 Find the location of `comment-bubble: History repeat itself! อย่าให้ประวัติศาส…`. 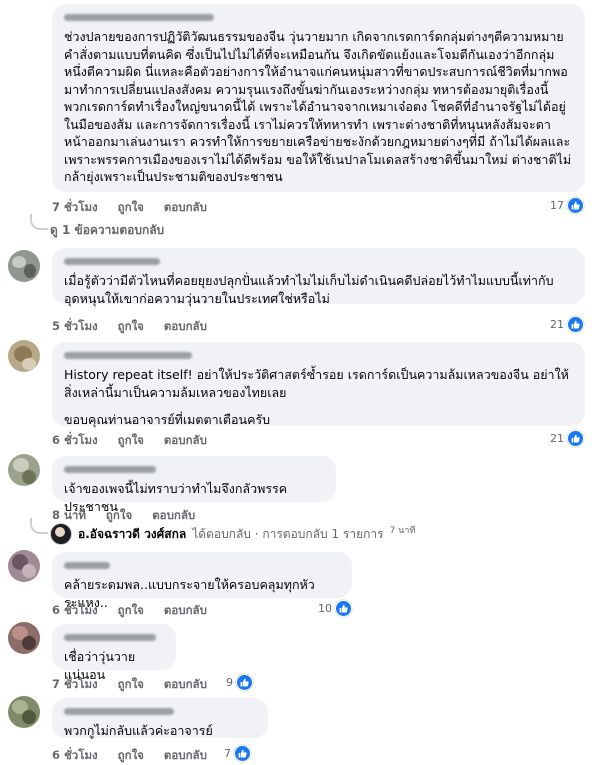

comment-bubble: History repeat itself! อย่าให้ประวัติศาส… is located at coordinates (318, 384).